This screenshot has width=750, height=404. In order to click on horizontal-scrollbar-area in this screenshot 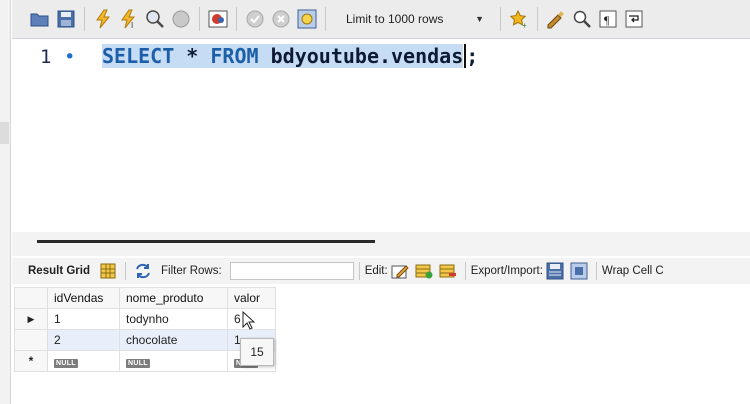, I will do `click(381, 244)`.